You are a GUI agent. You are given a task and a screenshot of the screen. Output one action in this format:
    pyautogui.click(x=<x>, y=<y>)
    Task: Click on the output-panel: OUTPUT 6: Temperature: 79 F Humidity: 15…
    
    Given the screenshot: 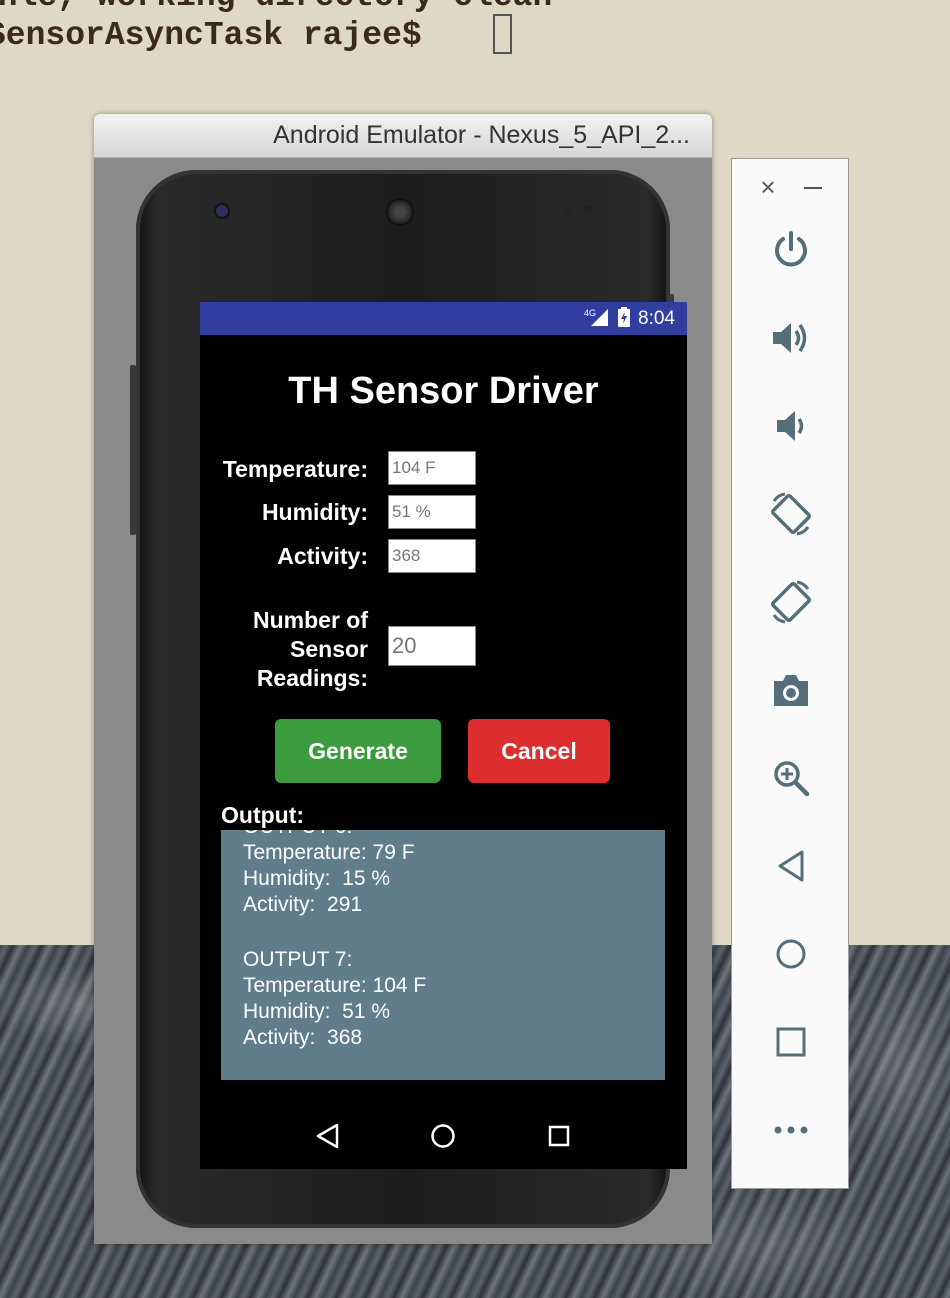 What is the action you would take?
    pyautogui.click(x=443, y=955)
    